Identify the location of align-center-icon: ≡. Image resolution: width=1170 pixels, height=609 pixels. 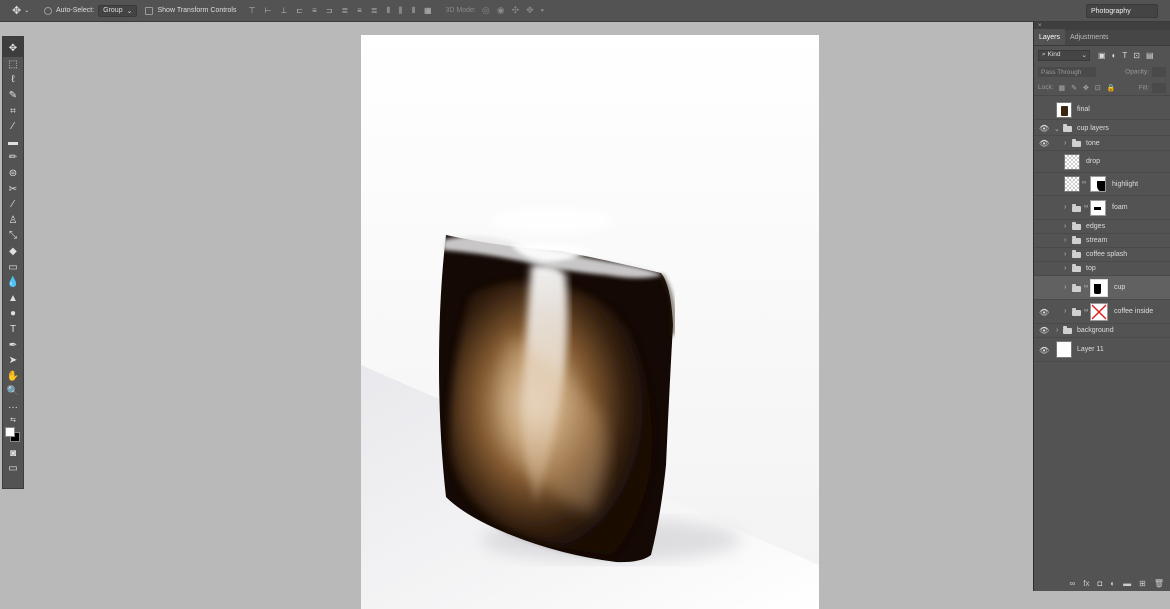
(314, 11).